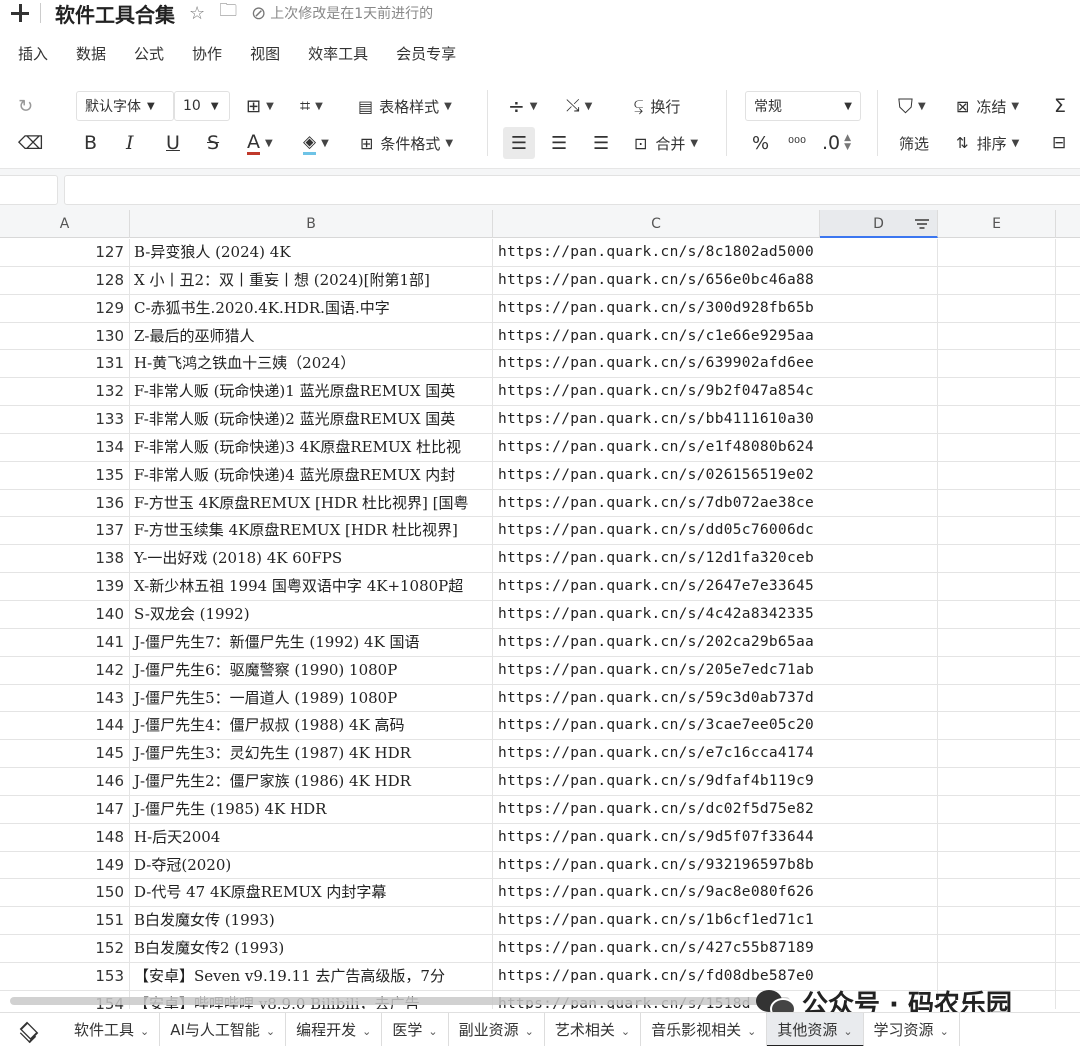  I want to click on title-cell: H-黄飞鸿之铁血十三姨（2024）, so click(311, 364).